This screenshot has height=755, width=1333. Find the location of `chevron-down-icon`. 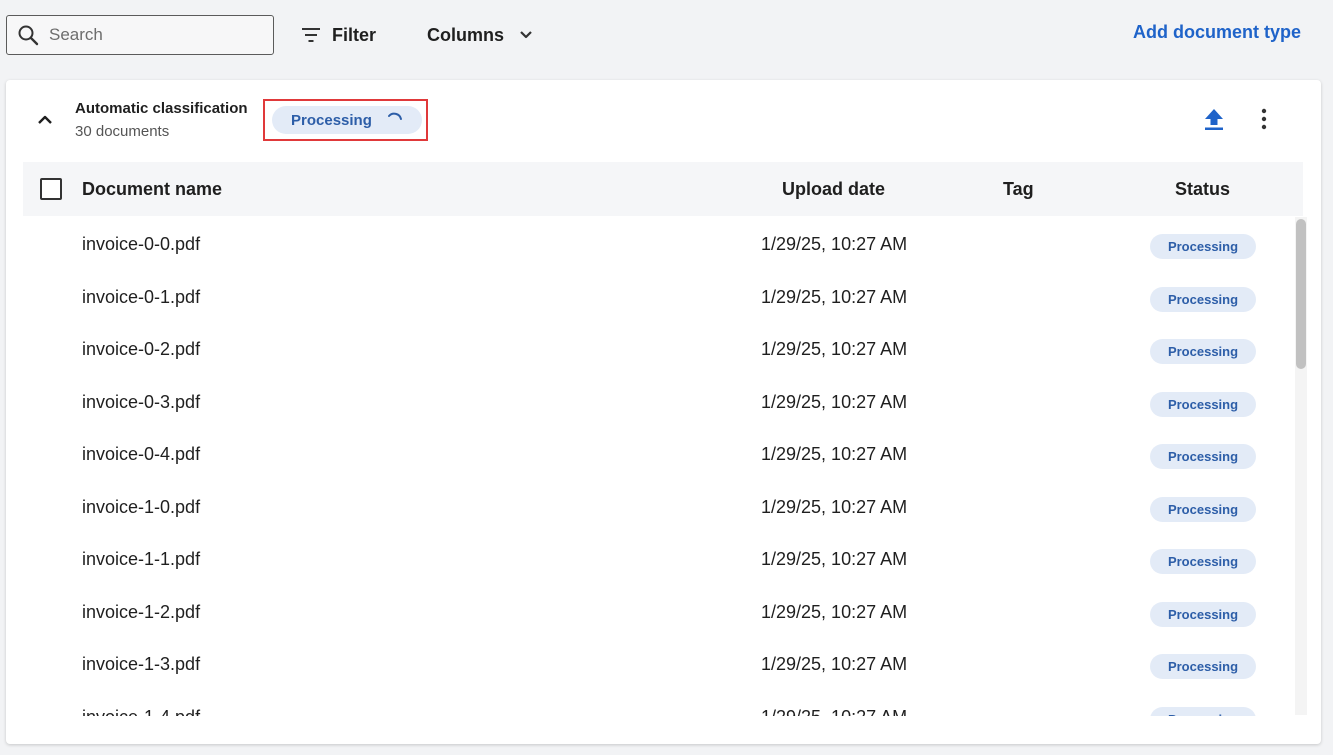

chevron-down-icon is located at coordinates (526, 35).